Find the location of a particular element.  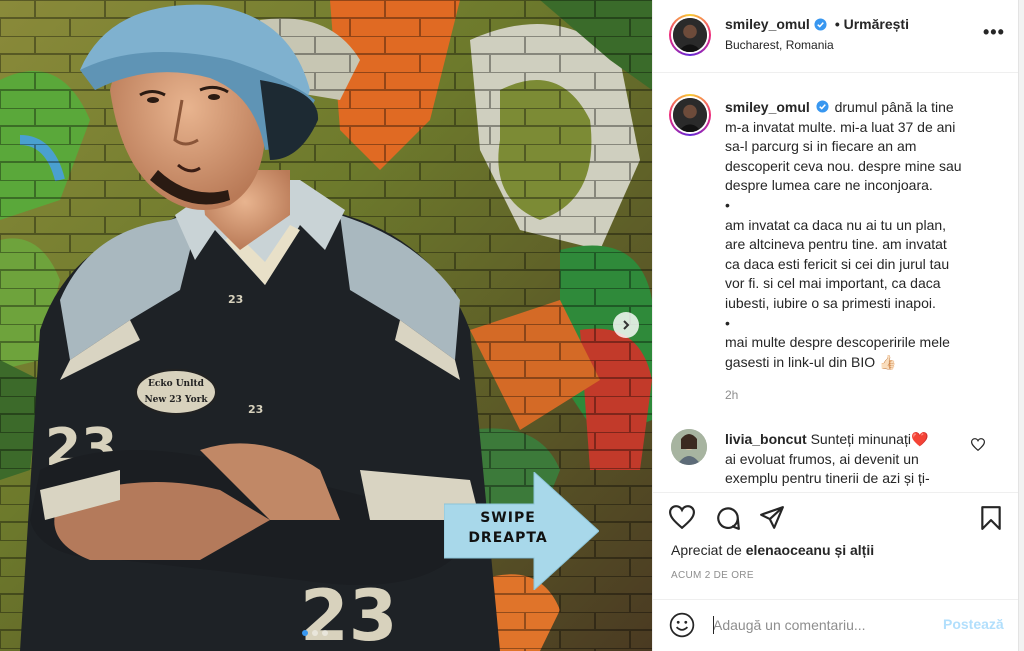

header-username: smiley_omul is located at coordinates (767, 24).